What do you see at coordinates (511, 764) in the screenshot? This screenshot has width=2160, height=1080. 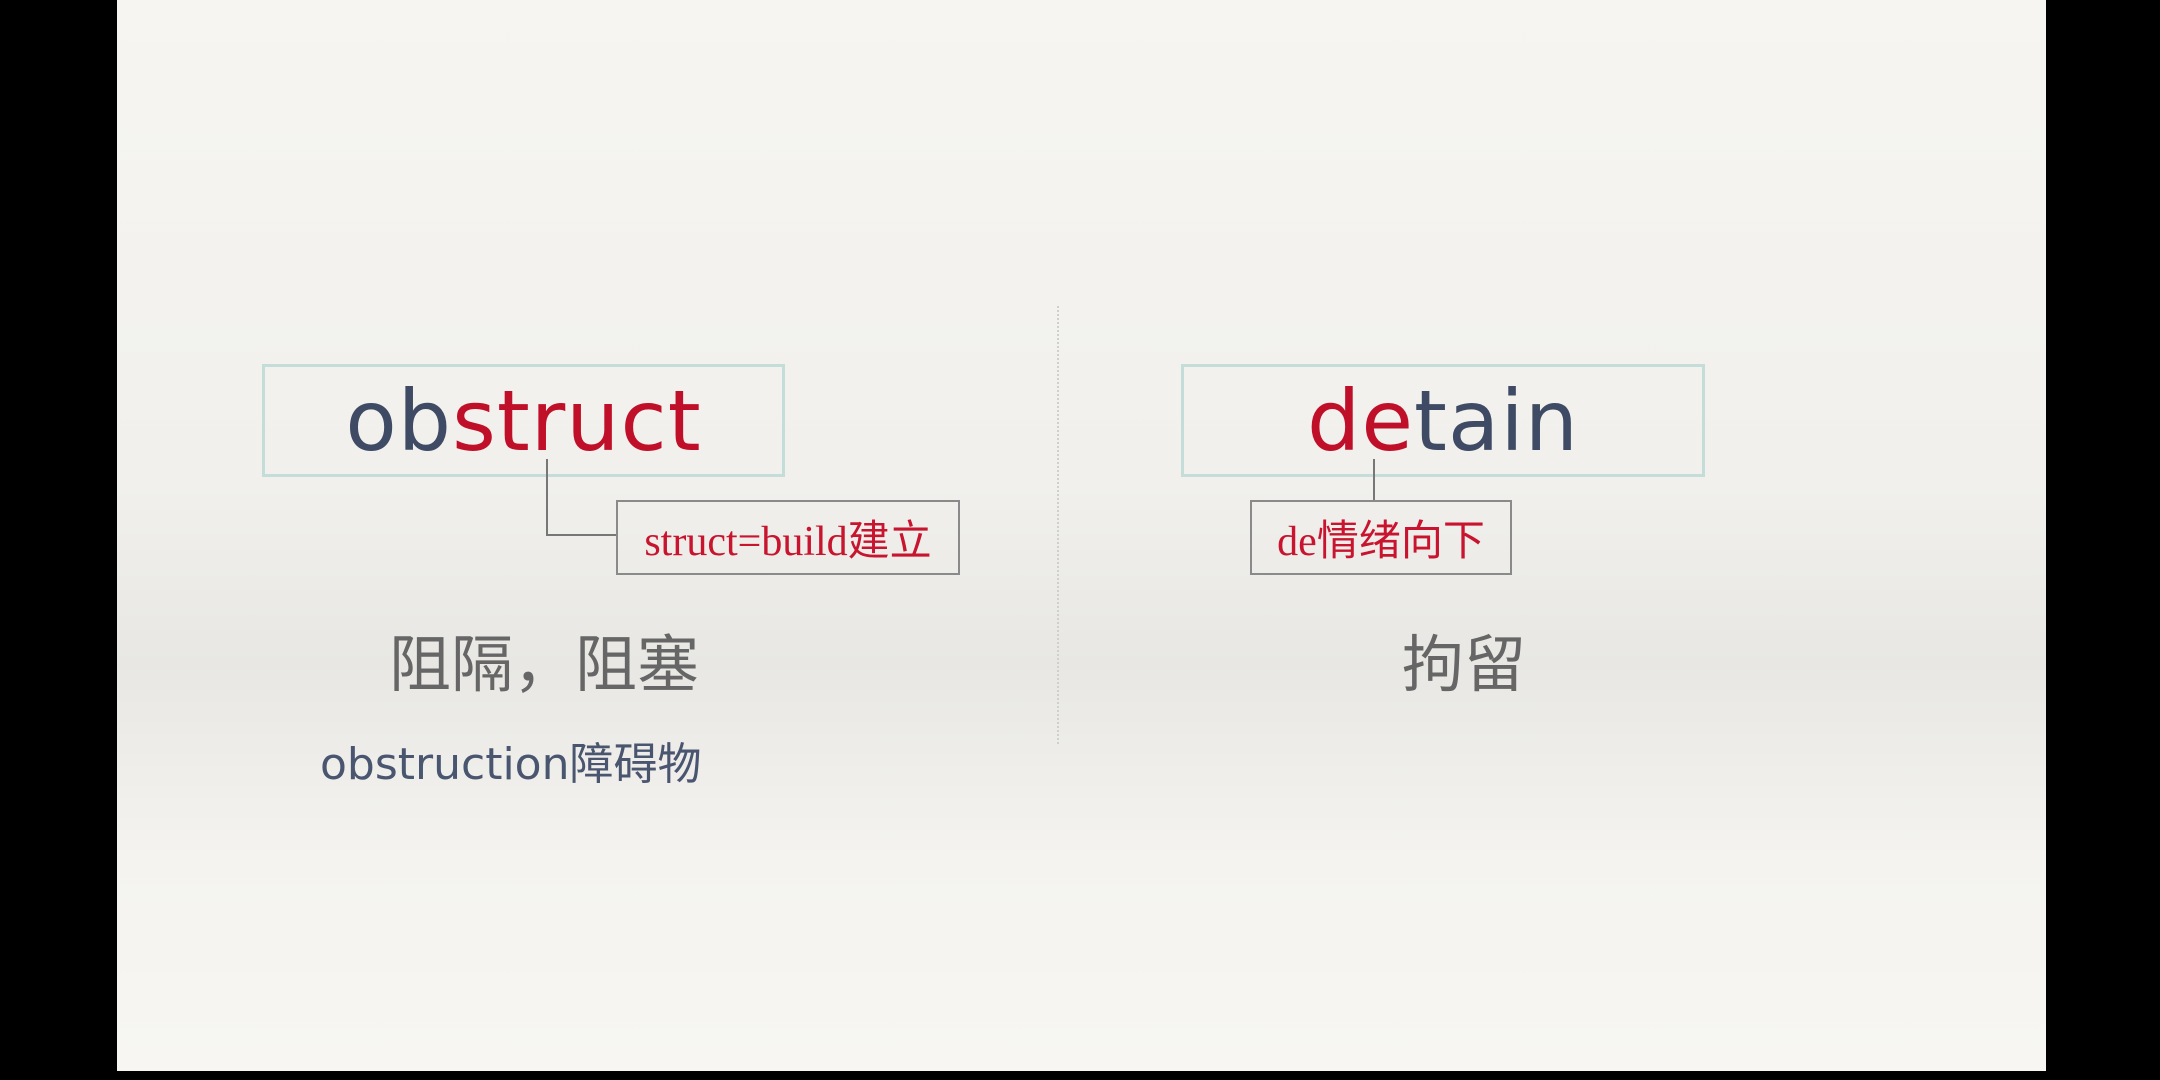 I see `derivative-text: obstruction障碍物` at bounding box center [511, 764].